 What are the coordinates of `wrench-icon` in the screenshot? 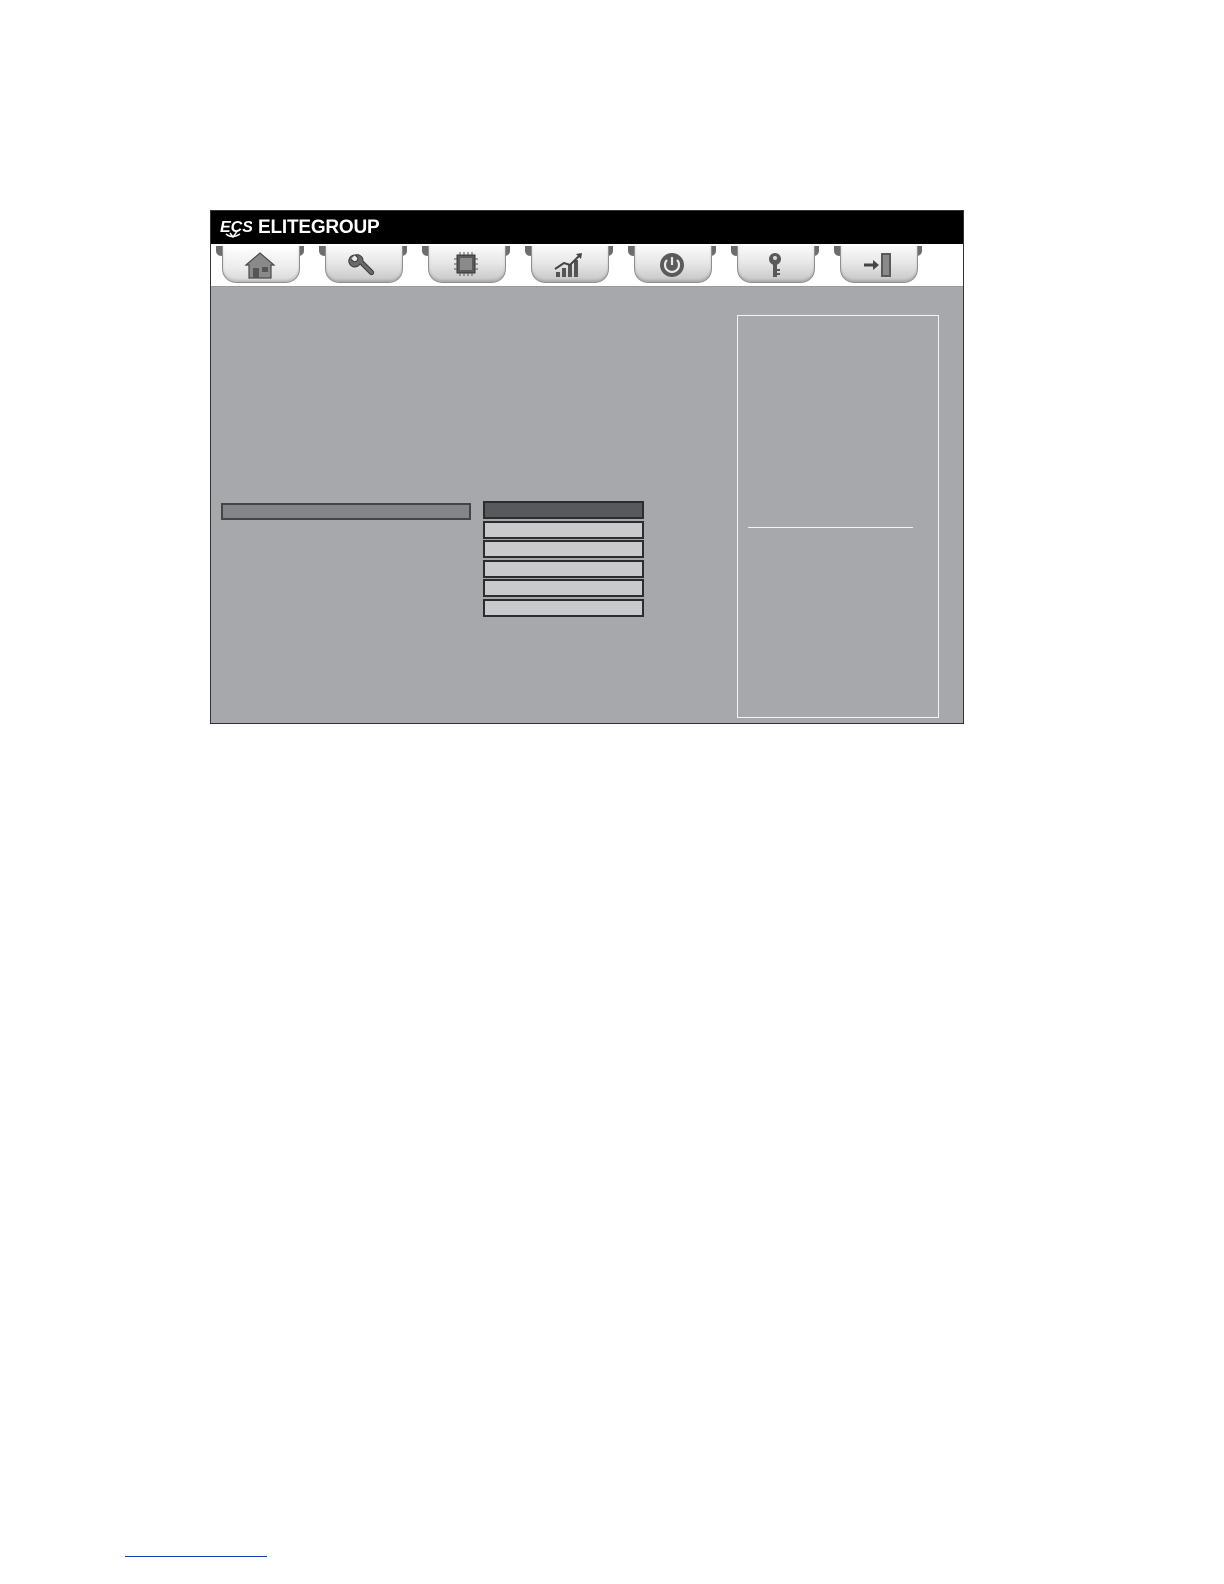 It's located at (361, 265).